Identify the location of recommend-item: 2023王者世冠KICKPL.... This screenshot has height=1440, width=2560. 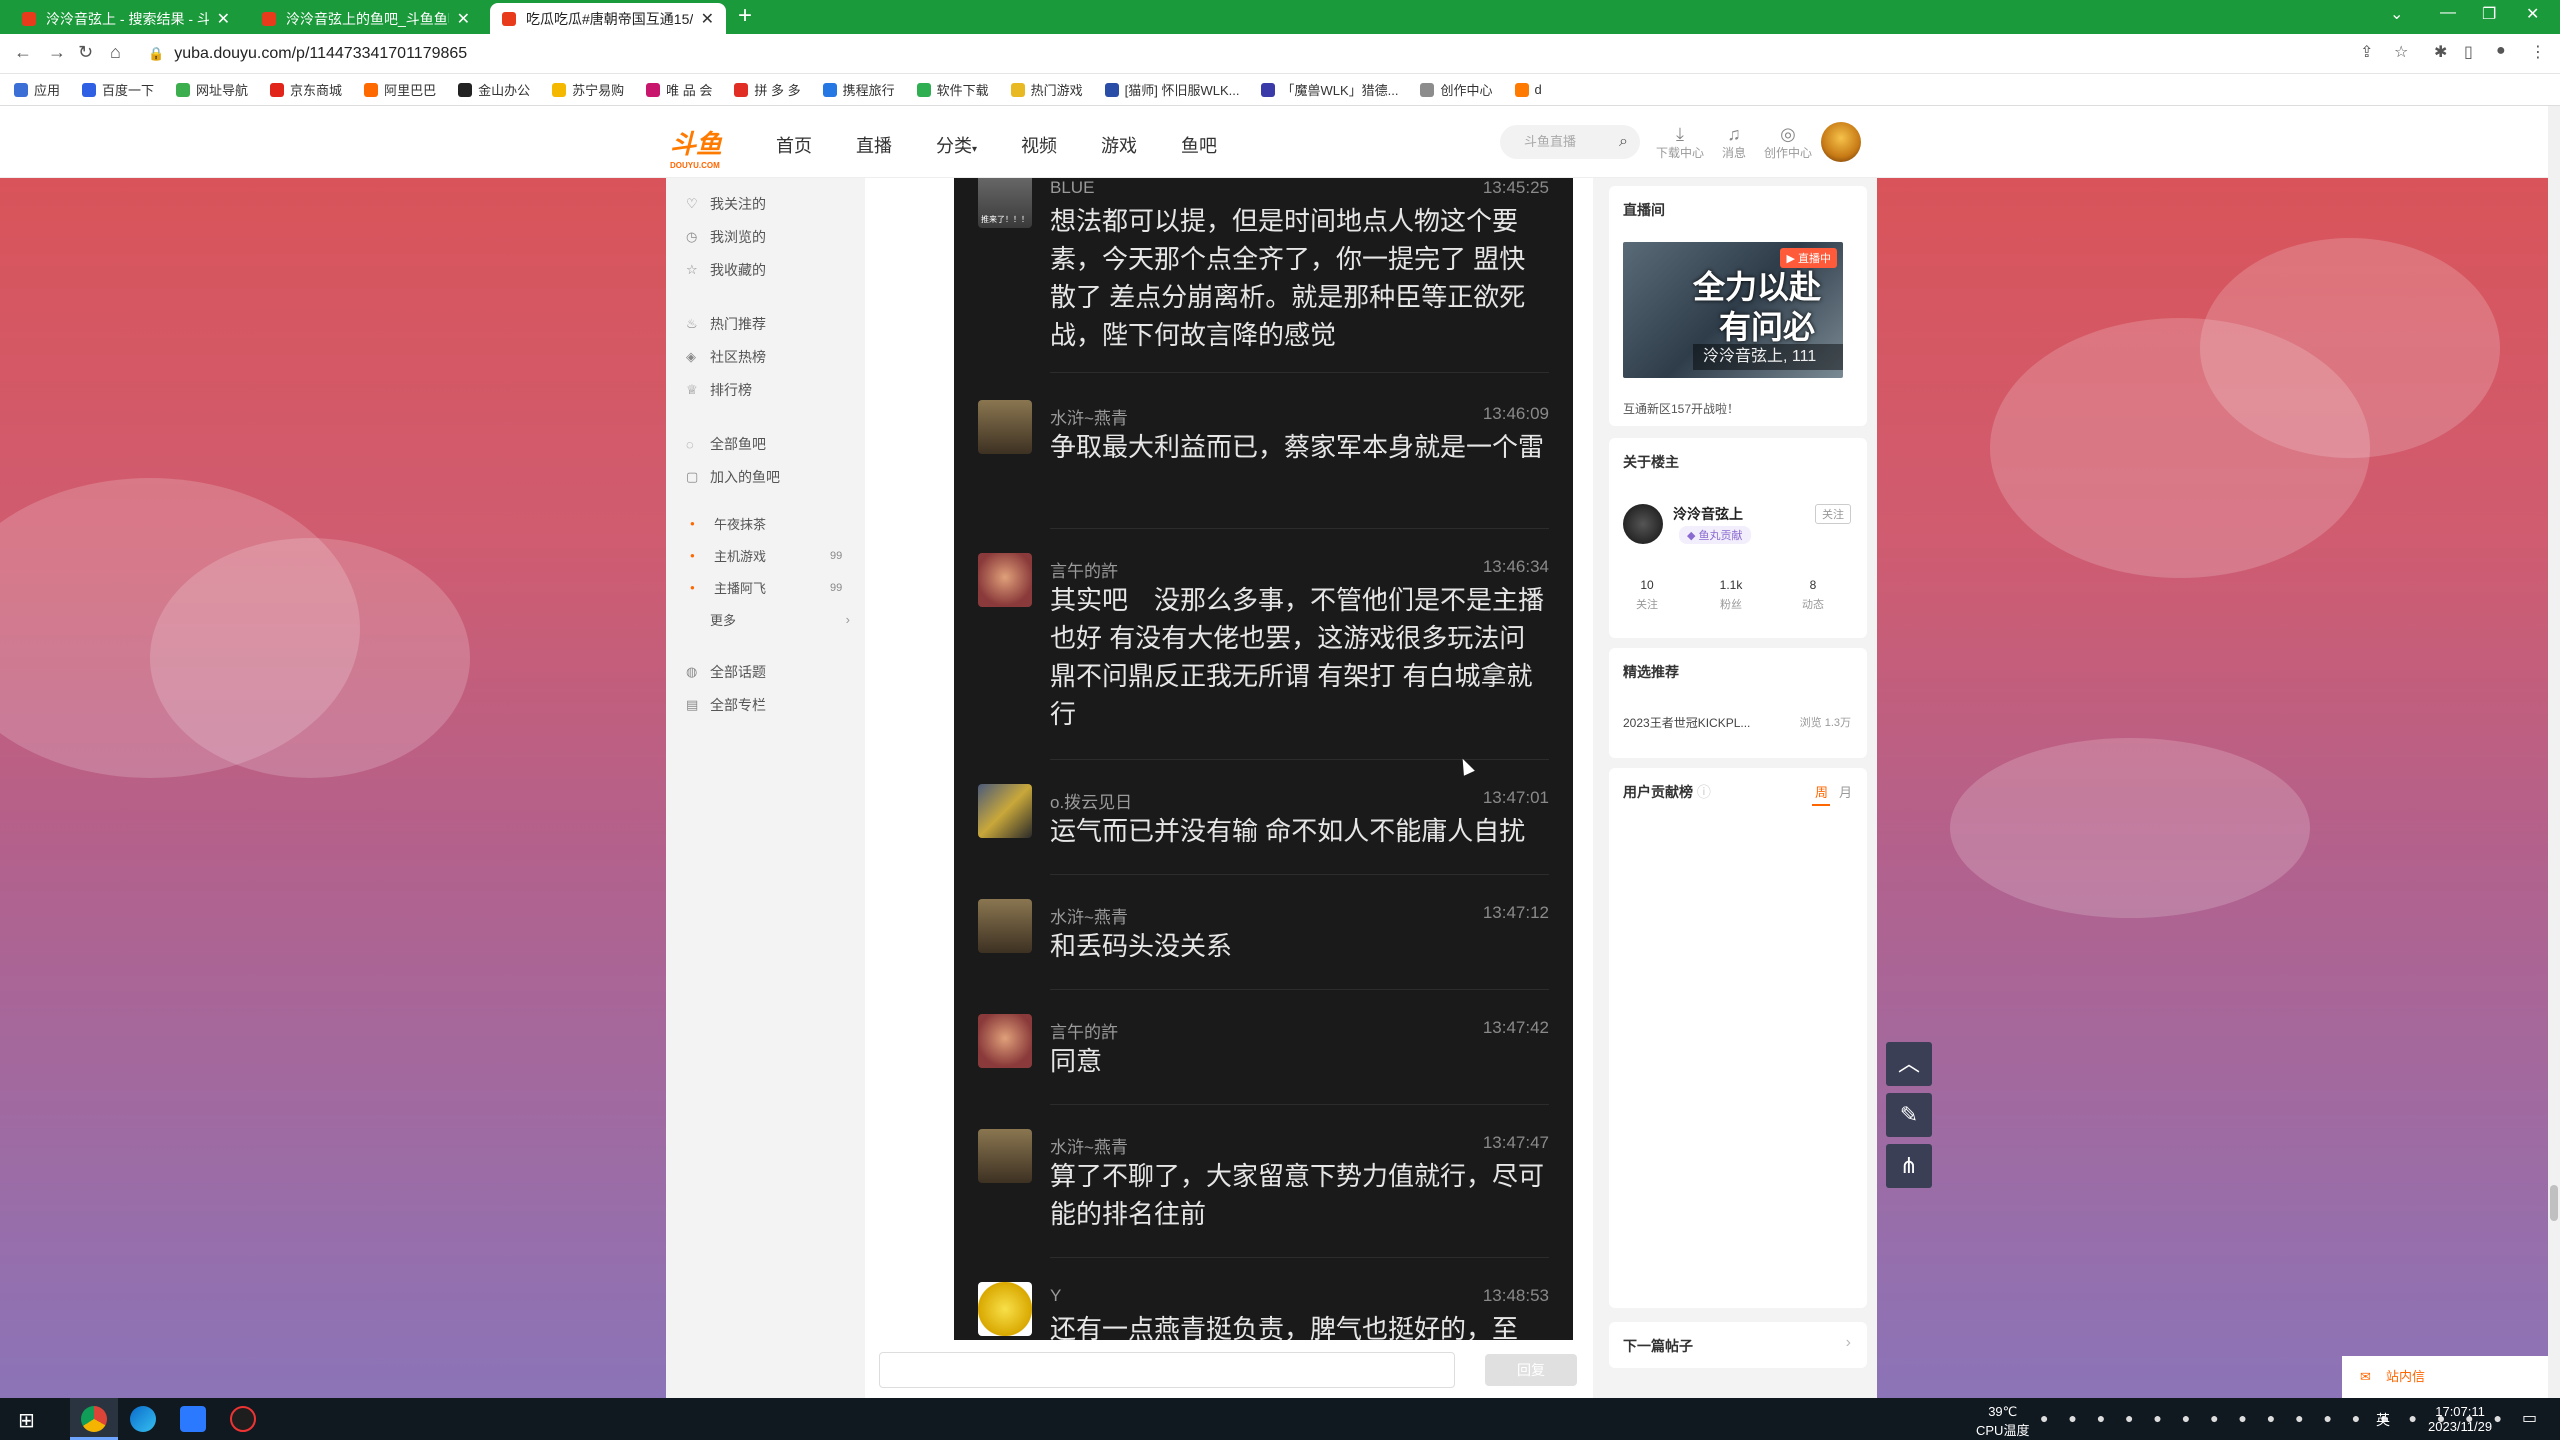
(1686, 722).